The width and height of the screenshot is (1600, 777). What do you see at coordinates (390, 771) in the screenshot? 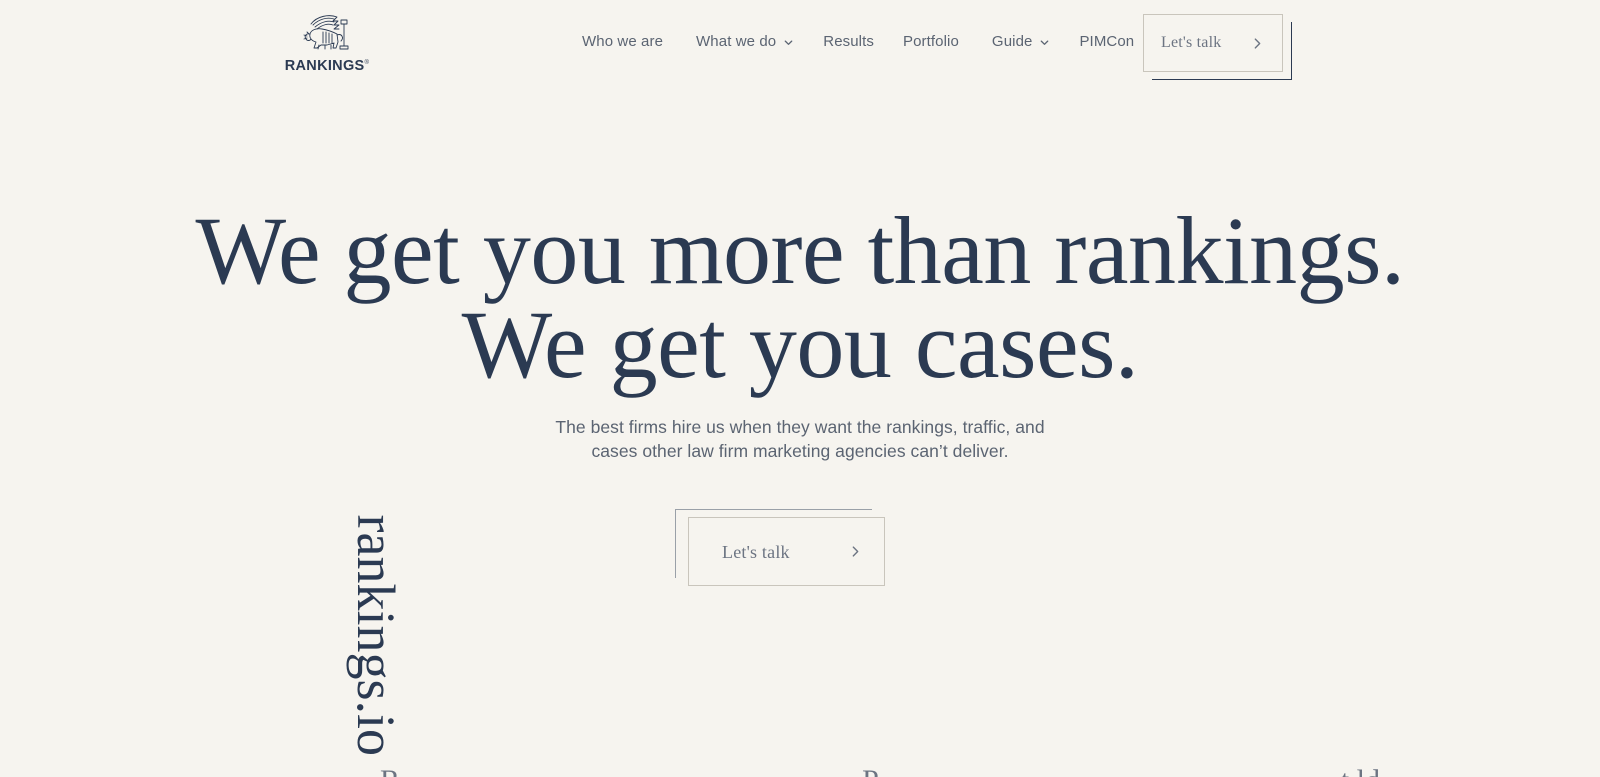
I see `peek-item-1: R` at bounding box center [390, 771].